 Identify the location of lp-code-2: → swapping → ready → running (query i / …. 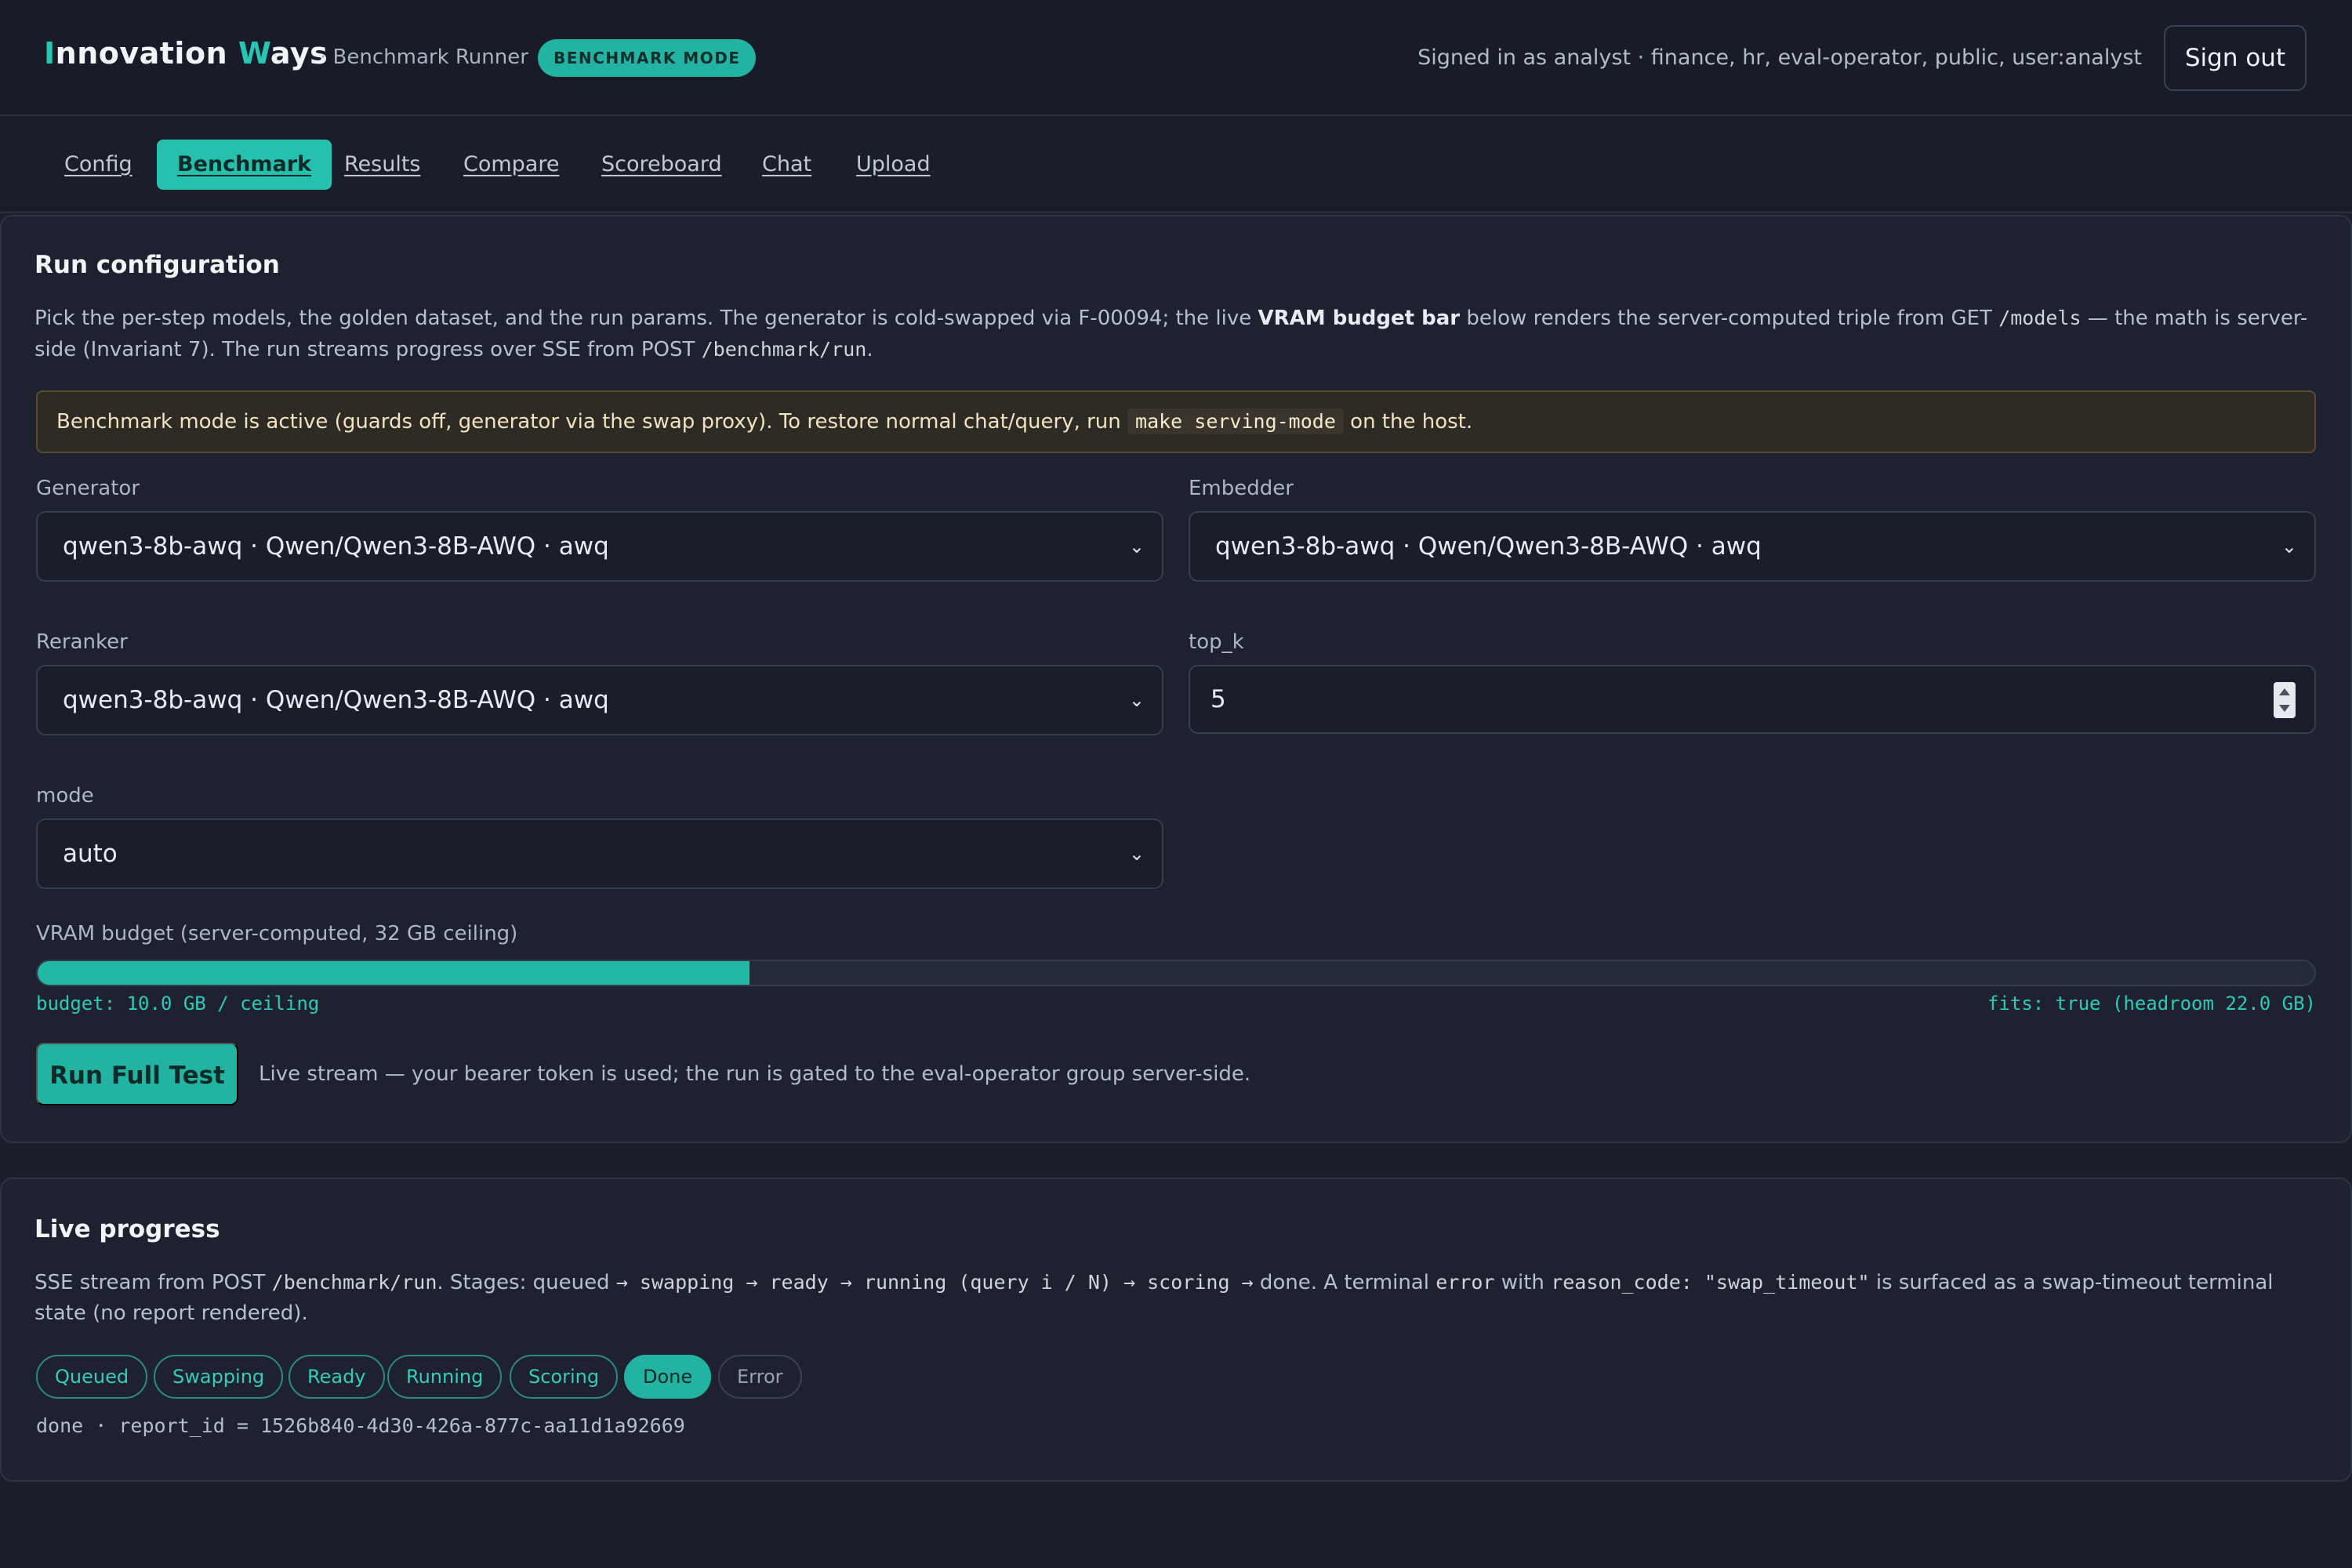
(935, 1282).